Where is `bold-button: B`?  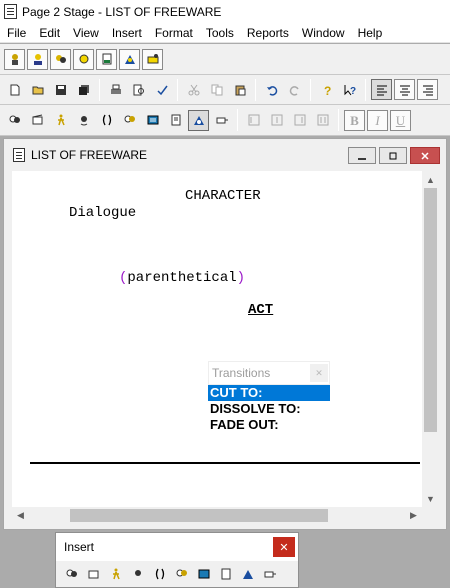
bold-button: B is located at coordinates (354, 120).